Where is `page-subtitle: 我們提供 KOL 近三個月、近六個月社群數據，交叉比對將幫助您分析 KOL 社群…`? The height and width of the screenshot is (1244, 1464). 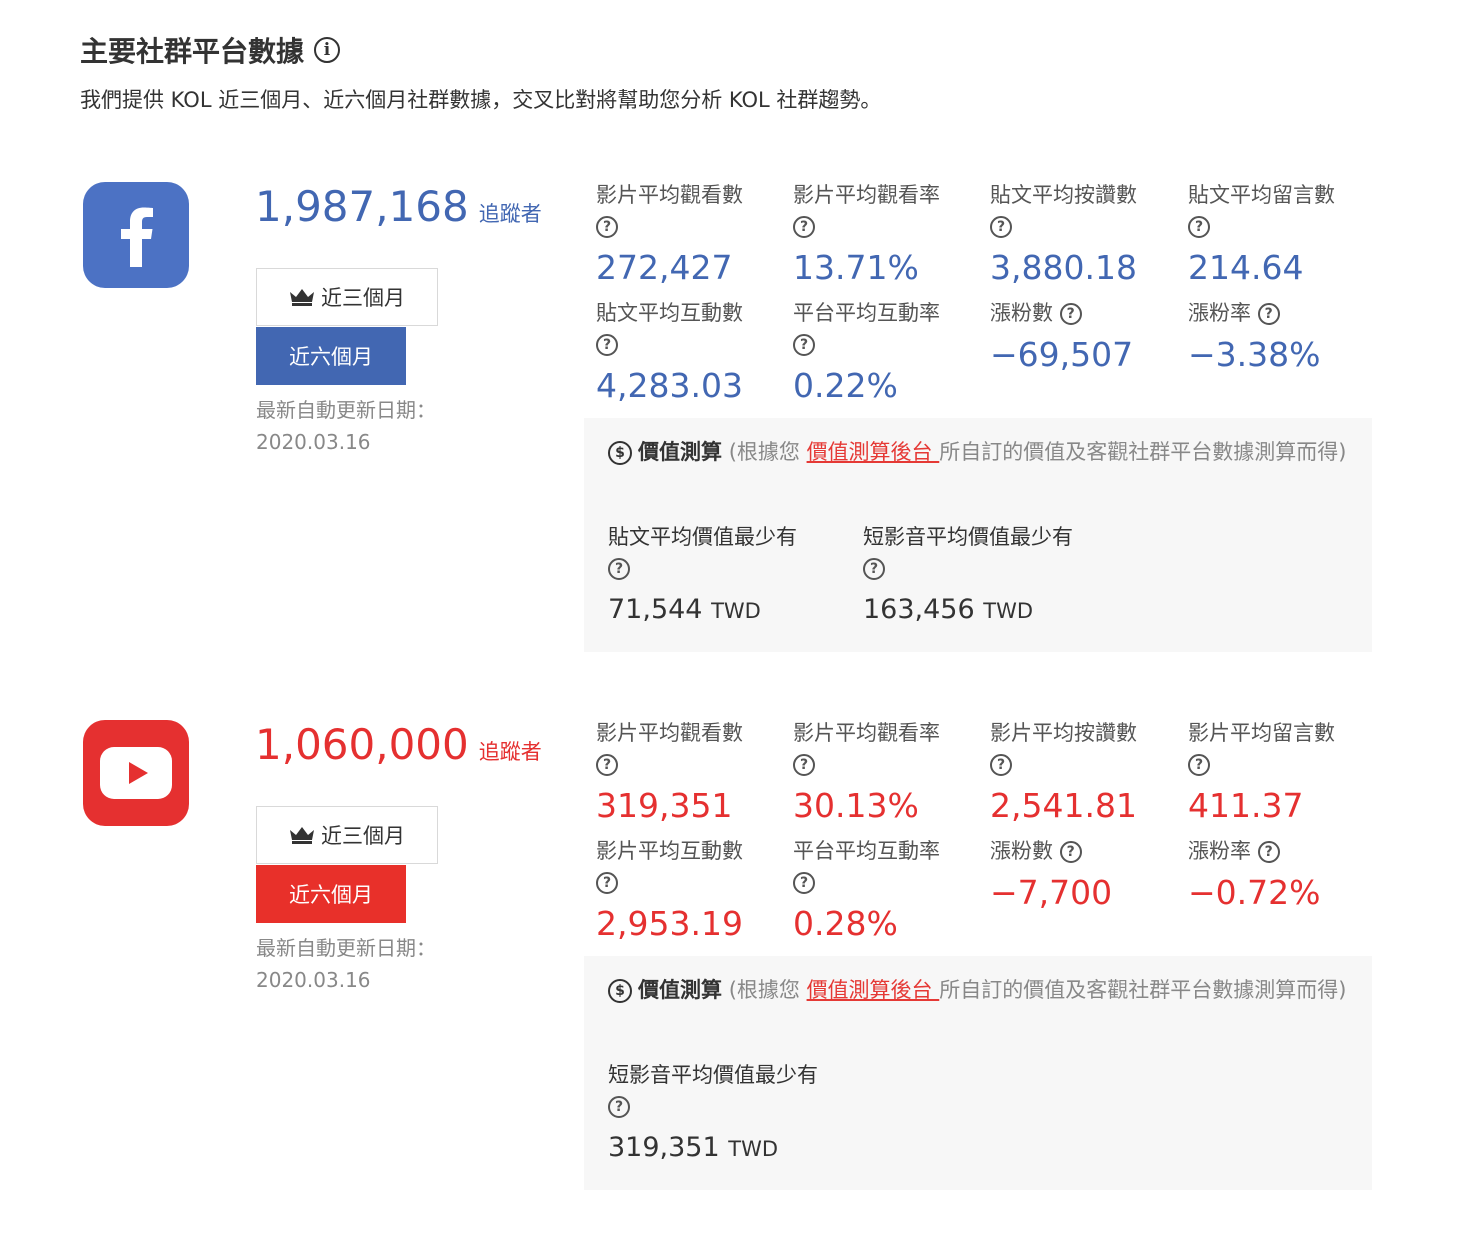
page-subtitle: 我們提供 KOL 近三個月、近六個月社群數據，交叉比對將幫助您分析 KOL 社群… is located at coordinates (481, 100).